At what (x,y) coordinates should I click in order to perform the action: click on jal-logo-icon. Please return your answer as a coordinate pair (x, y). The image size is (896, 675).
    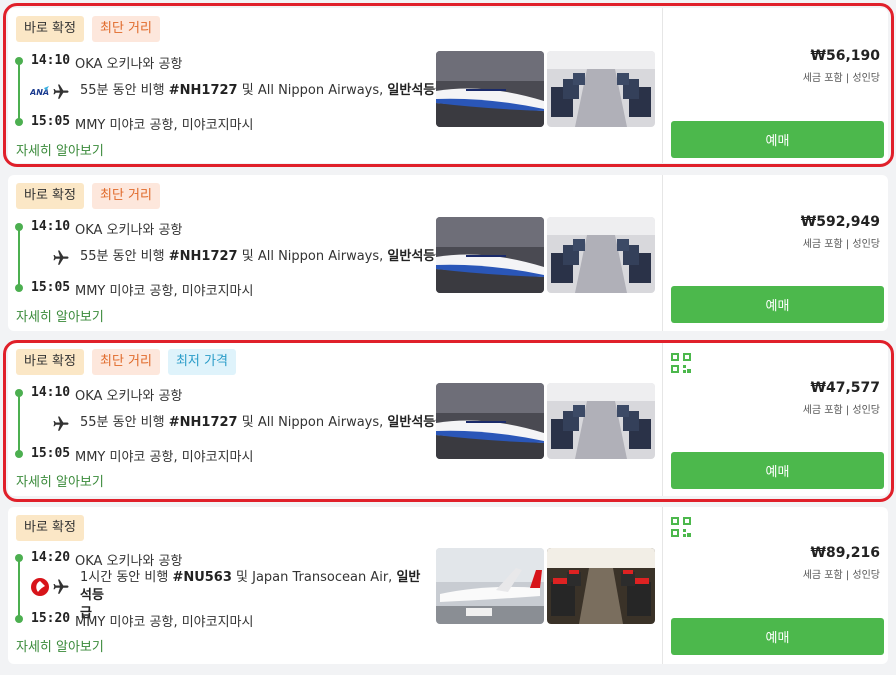
    Looking at the image, I should click on (40, 587).